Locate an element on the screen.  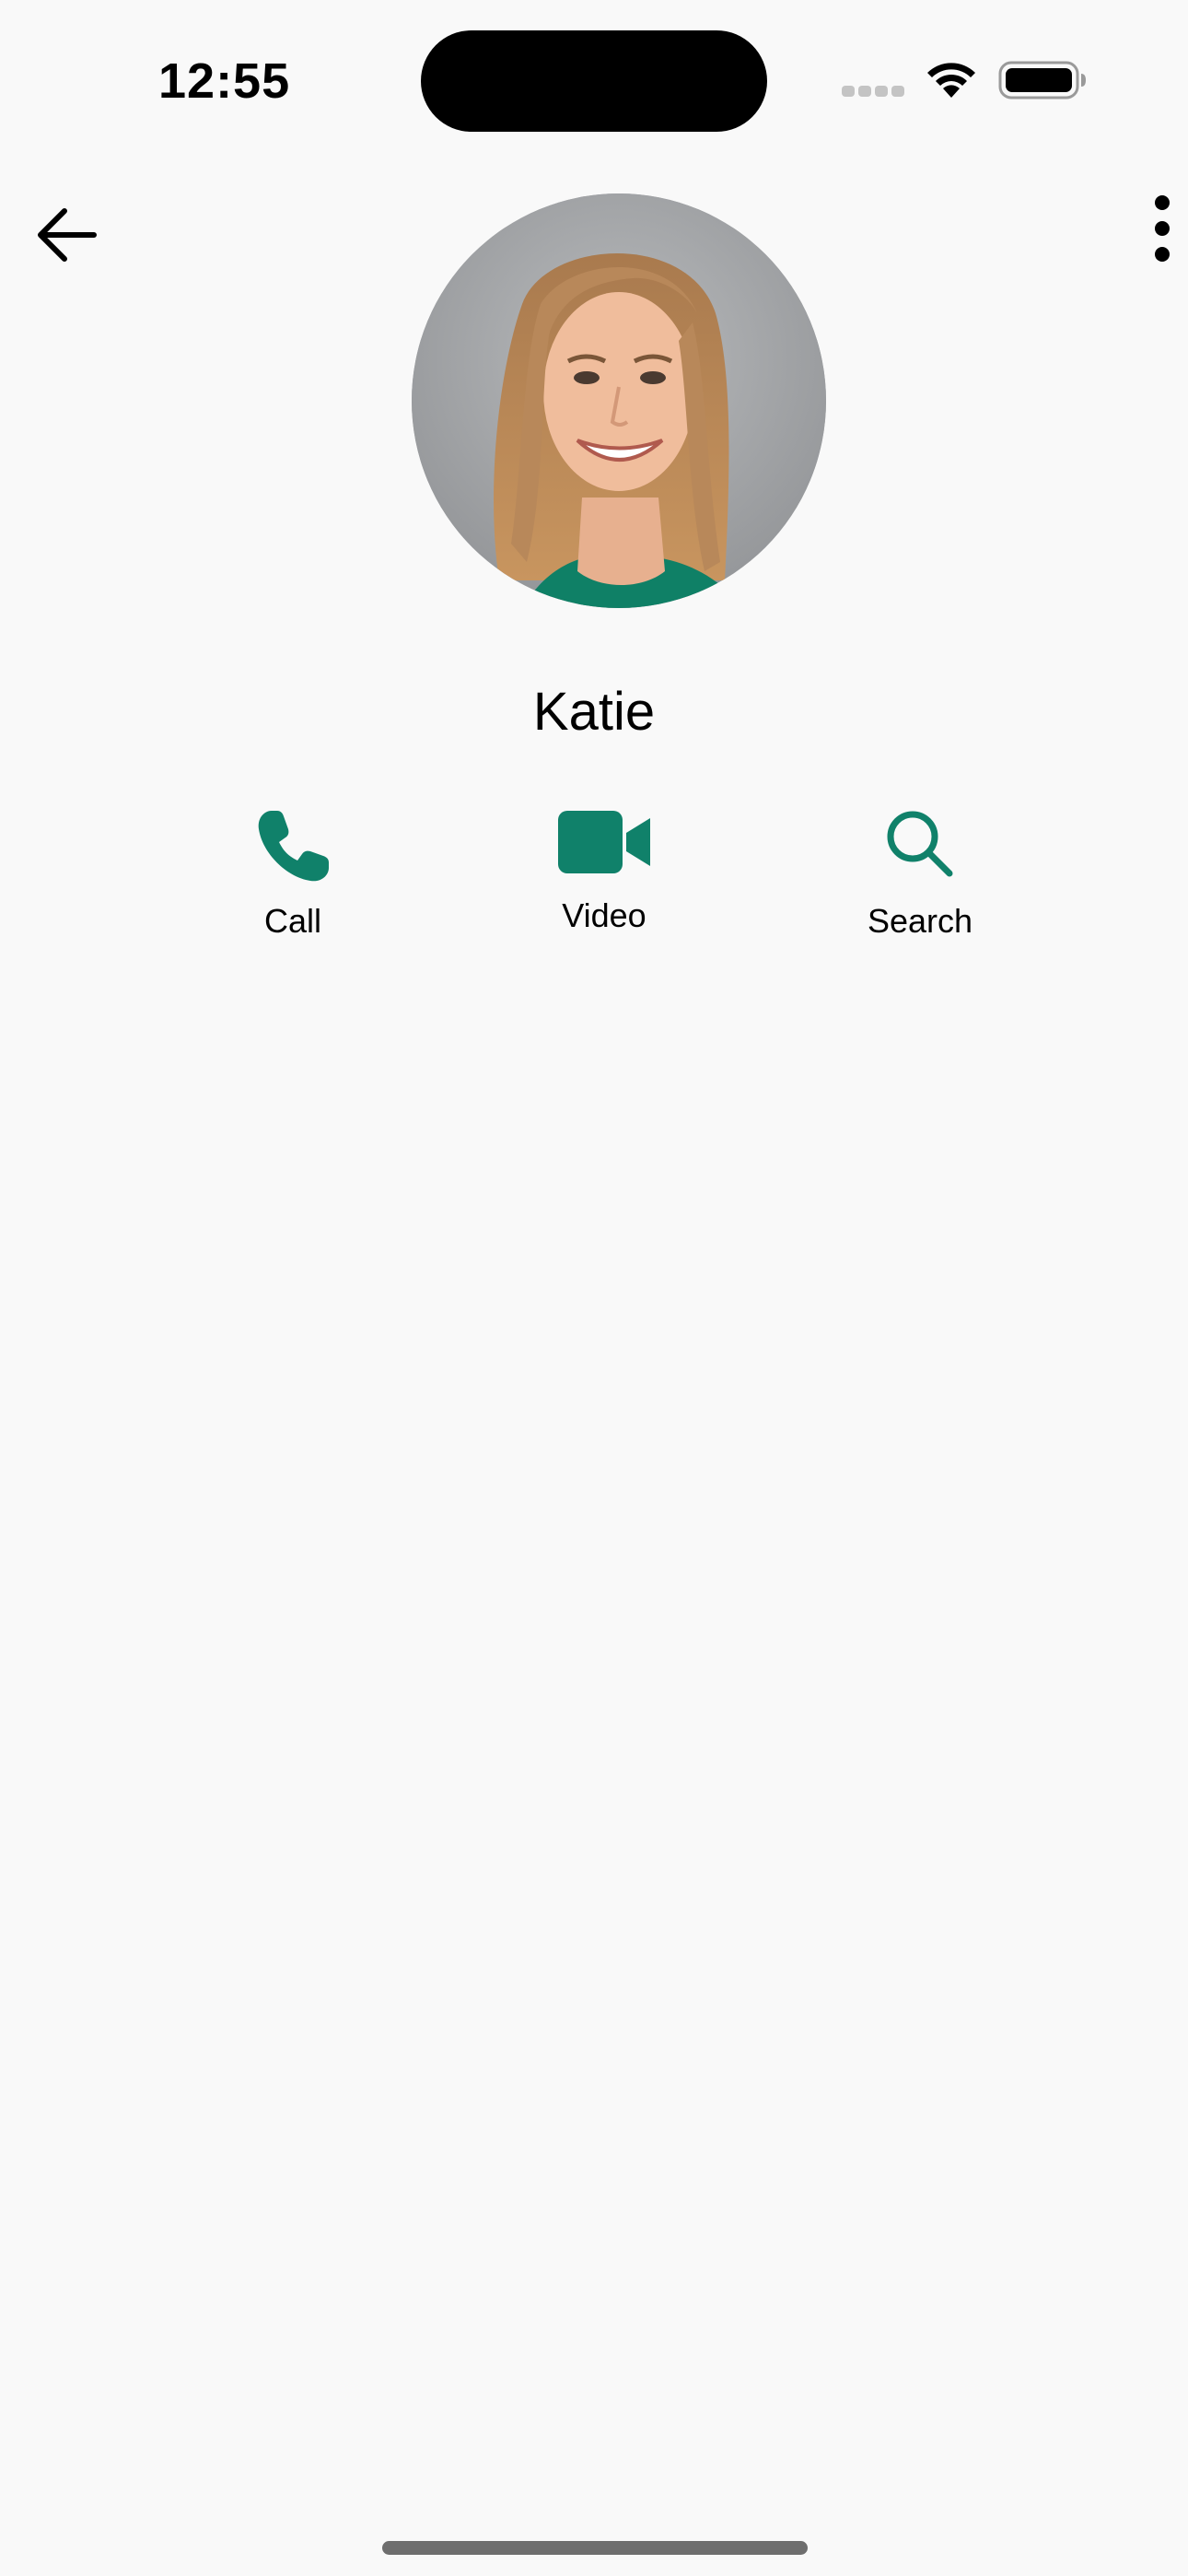
back-arrow-icon is located at coordinates (67, 235).